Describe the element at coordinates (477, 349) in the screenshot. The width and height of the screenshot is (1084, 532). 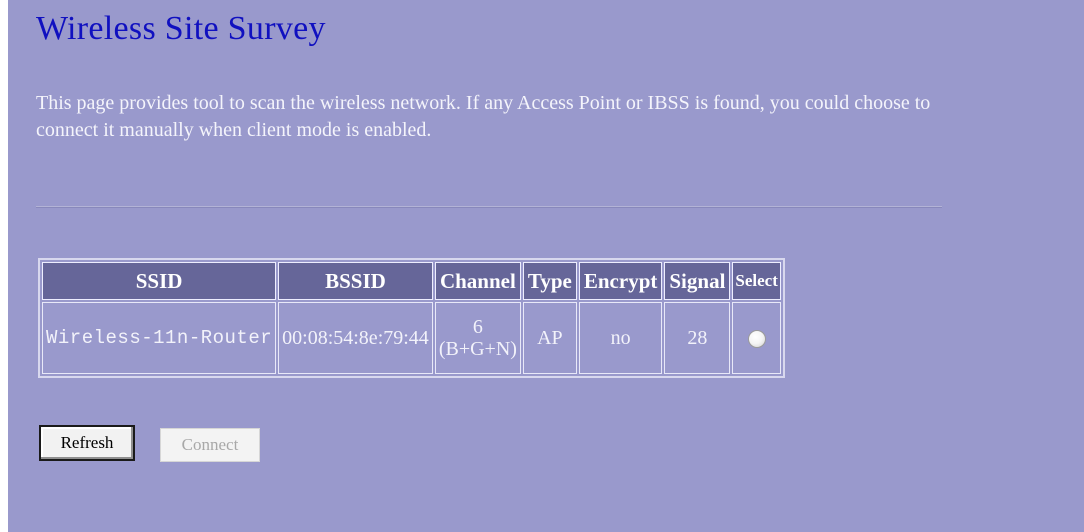
I see `channel-mode: (B+G+N)` at that location.